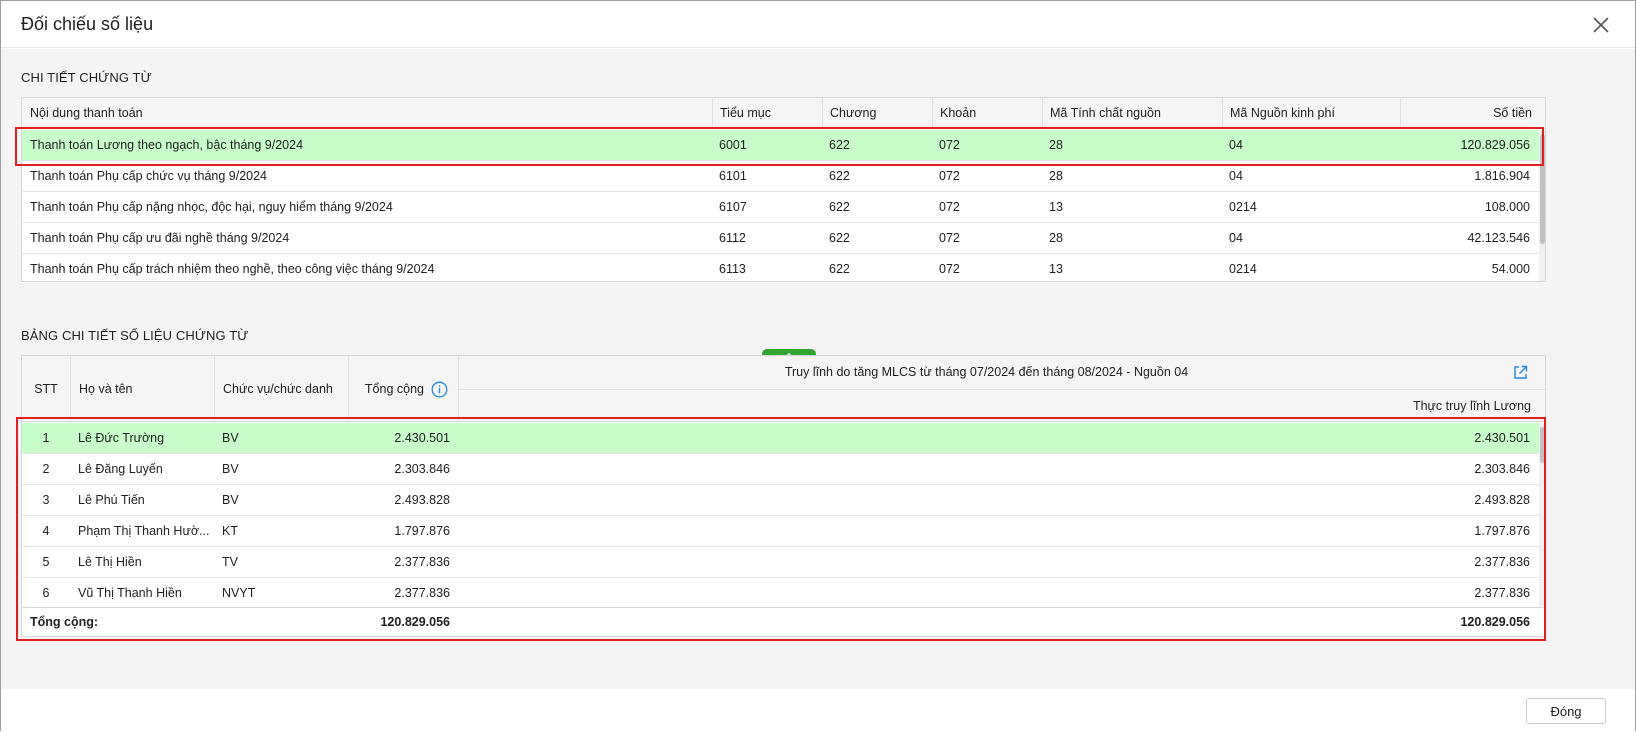  I want to click on close-button: Đóng, so click(1566, 711).